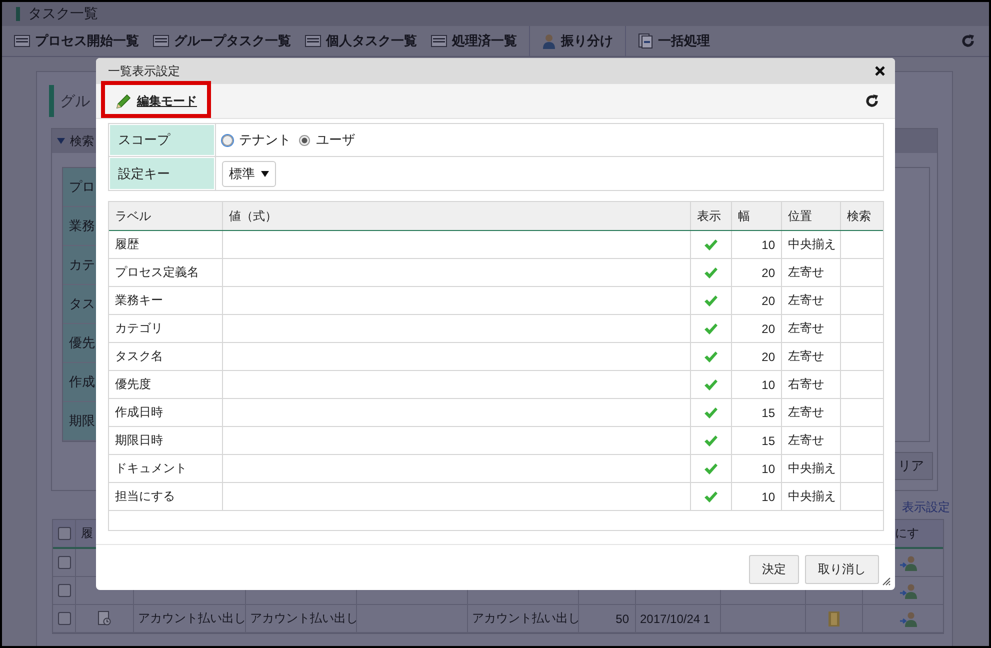 The width and height of the screenshot is (991, 648). Describe the element at coordinates (166, 412) in the screenshot. I see `table-cell: 作成日時` at that location.